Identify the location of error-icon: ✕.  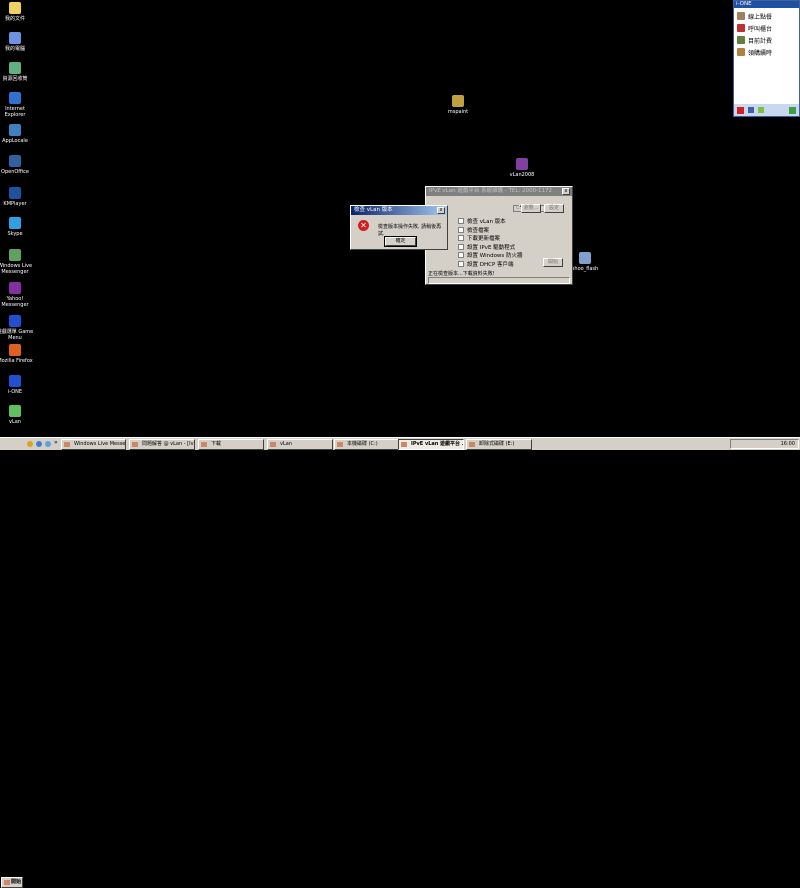
(363, 225).